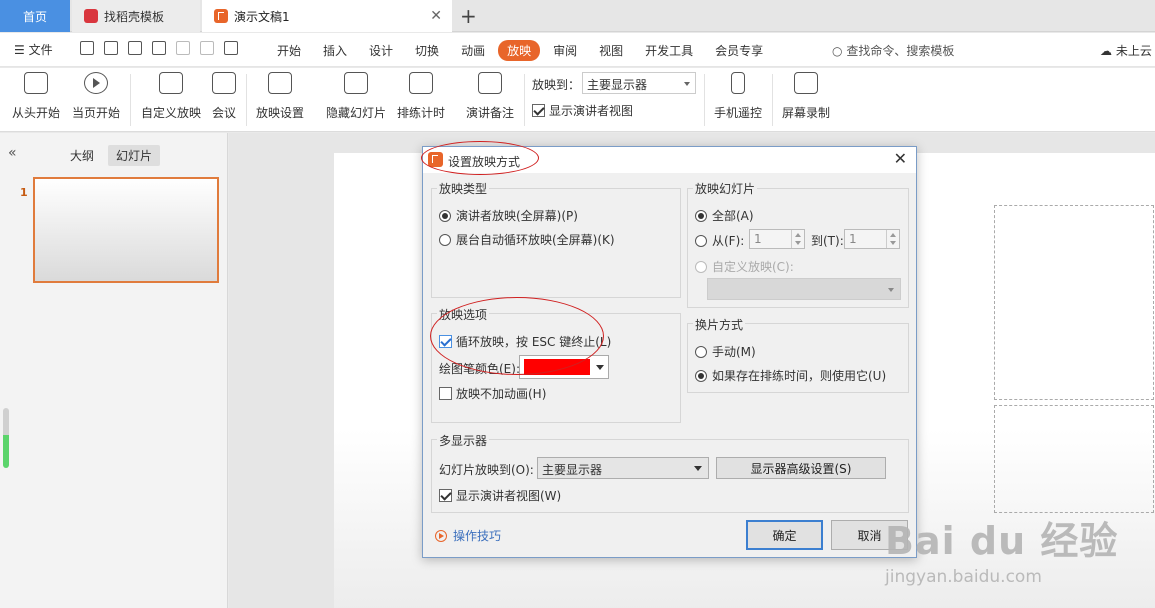 The image size is (1155, 608). What do you see at coordinates (24, 192) in the screenshot?
I see `slide-number: 1` at bounding box center [24, 192].